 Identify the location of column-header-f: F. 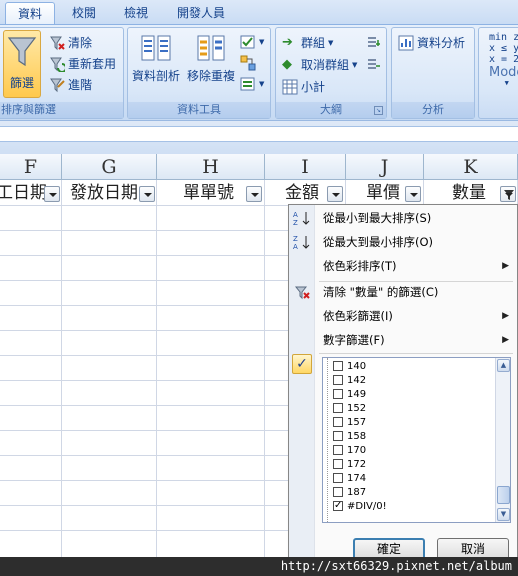
(31, 167).